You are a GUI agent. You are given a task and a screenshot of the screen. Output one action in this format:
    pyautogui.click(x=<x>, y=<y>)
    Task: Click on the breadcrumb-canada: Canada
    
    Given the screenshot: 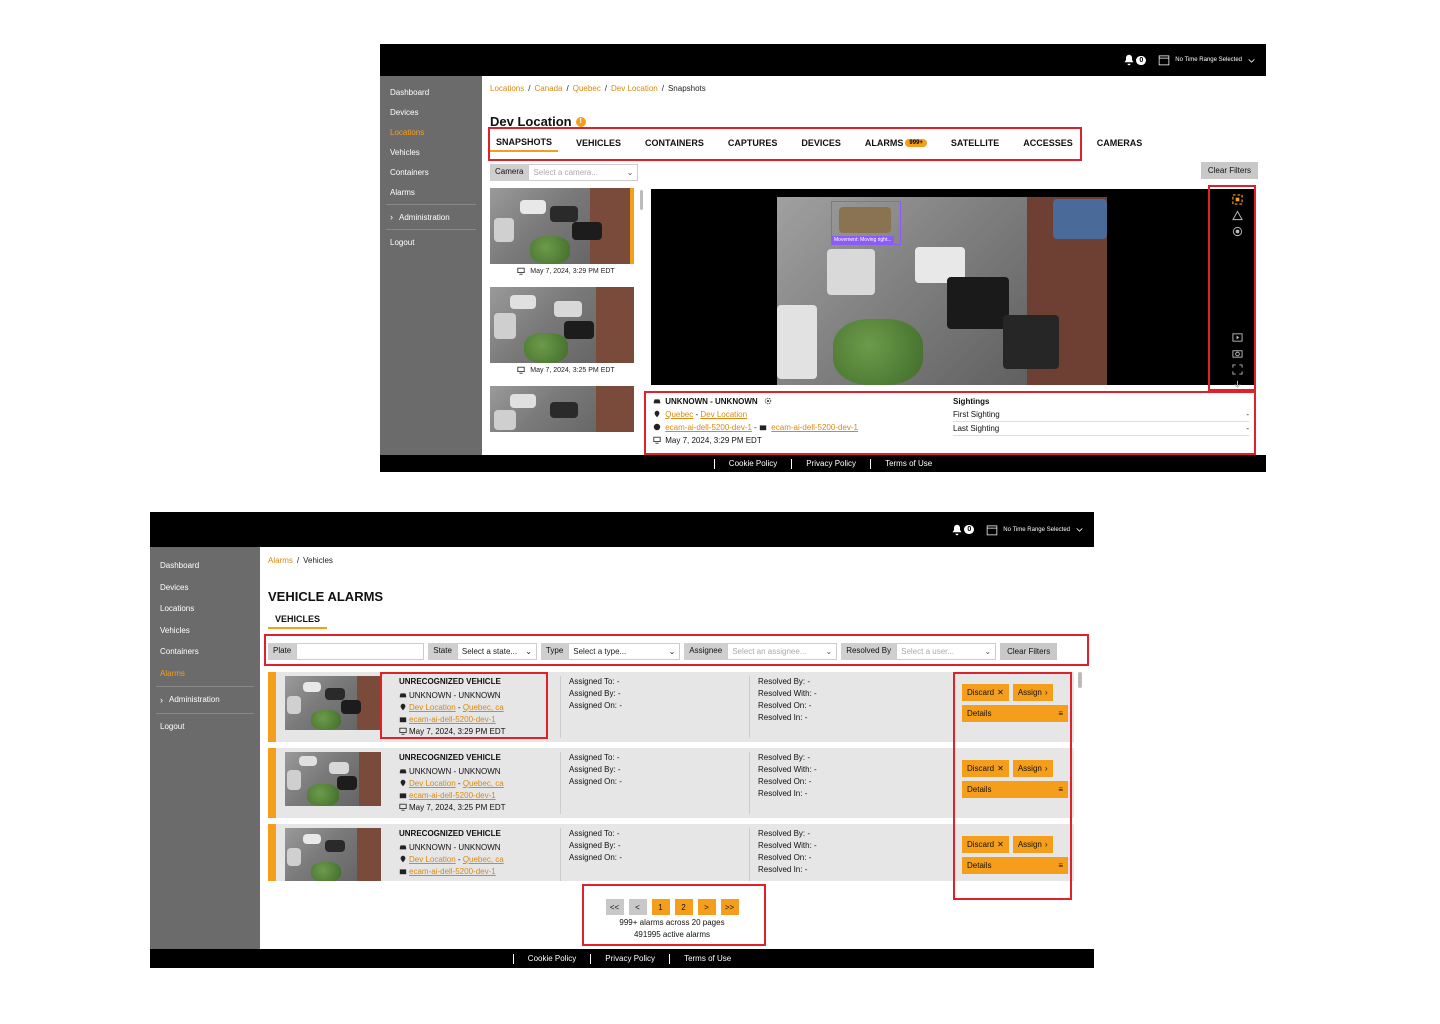 What is the action you would take?
    pyautogui.click(x=548, y=88)
    